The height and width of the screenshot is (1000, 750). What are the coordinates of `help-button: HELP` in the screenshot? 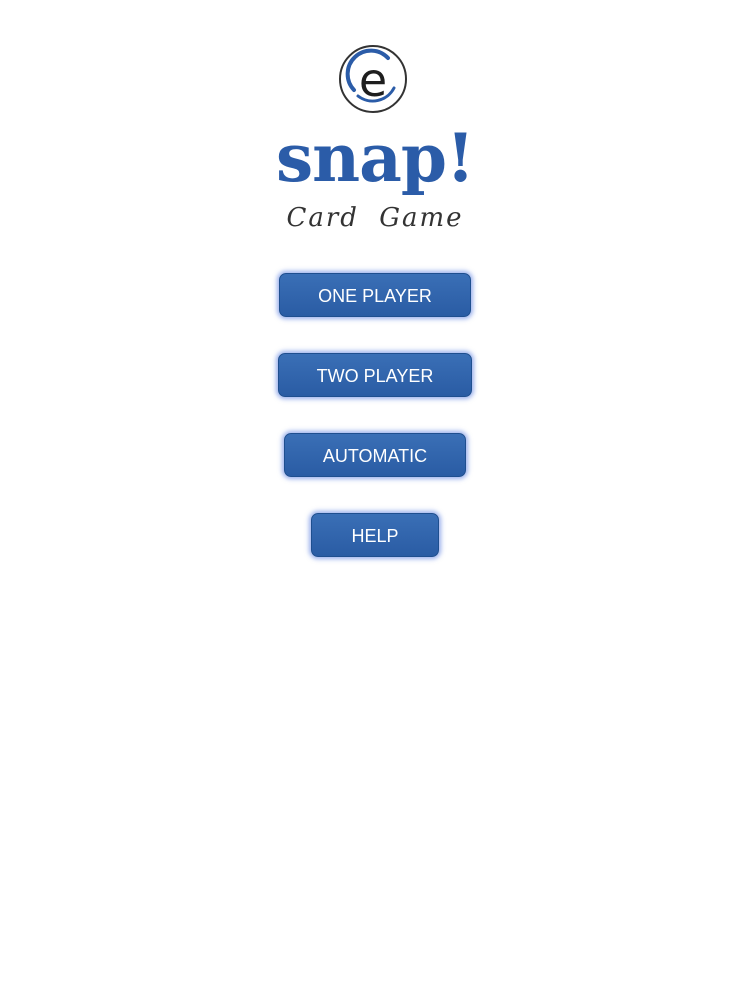 It's located at (375, 535).